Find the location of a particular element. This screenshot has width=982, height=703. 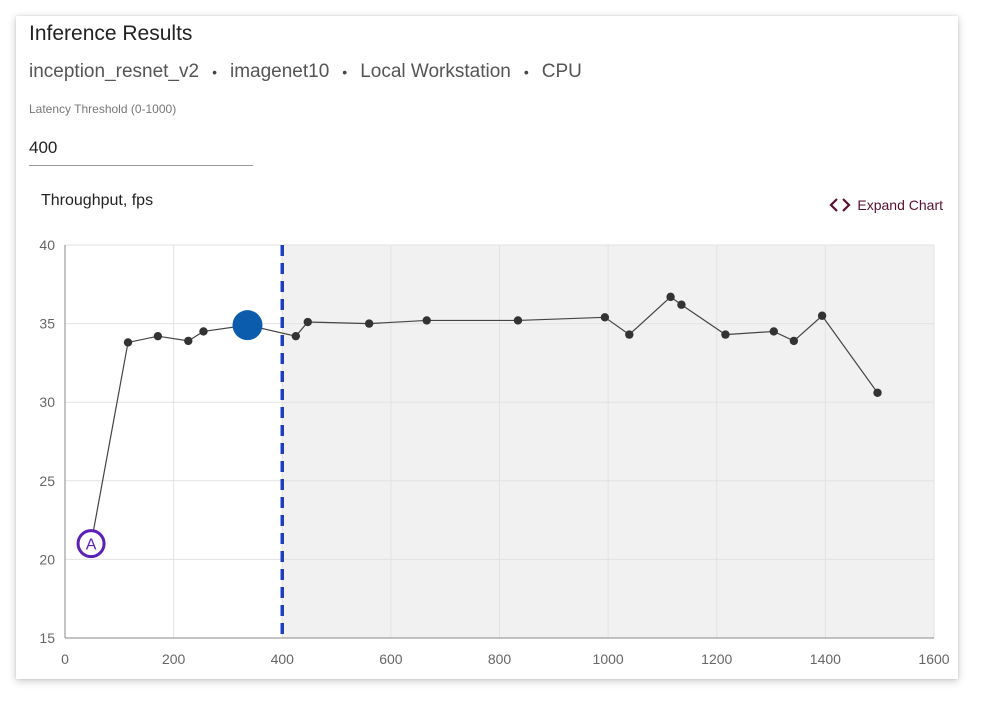

x-tick-label: 1600 is located at coordinates (933, 659).